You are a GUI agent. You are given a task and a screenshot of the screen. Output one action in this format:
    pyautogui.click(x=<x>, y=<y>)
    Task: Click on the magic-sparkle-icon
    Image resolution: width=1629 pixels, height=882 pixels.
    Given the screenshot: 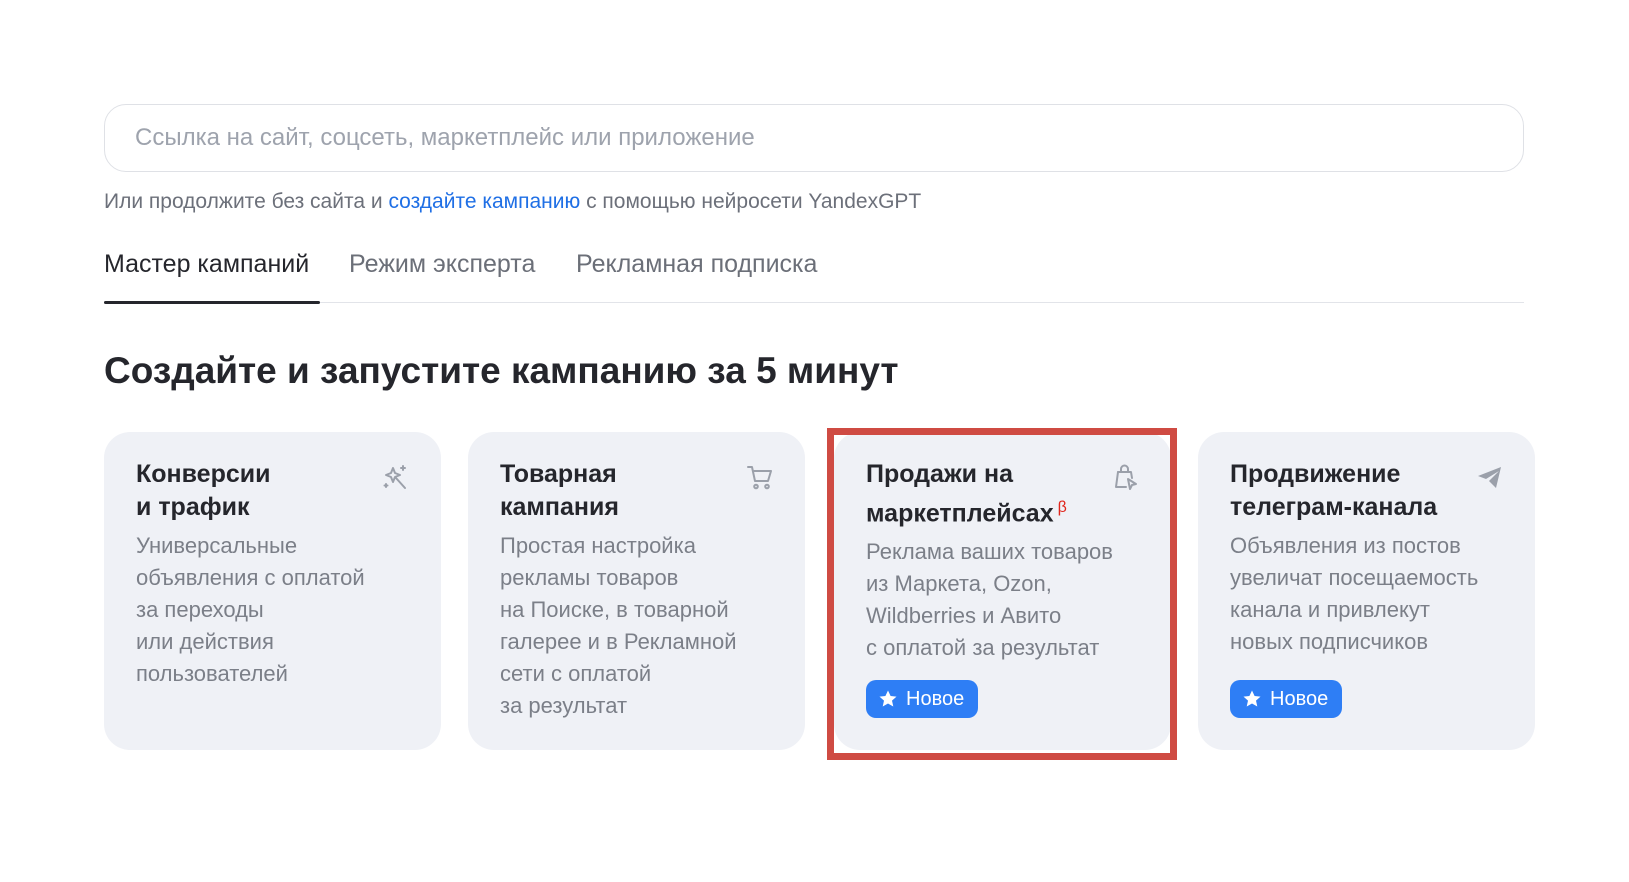 What is the action you would take?
    pyautogui.click(x=394, y=477)
    